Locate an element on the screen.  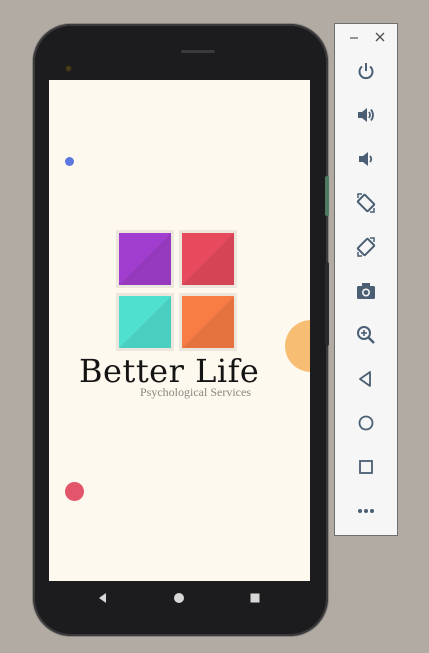
rotate-left-icon is located at coordinates (366, 203).